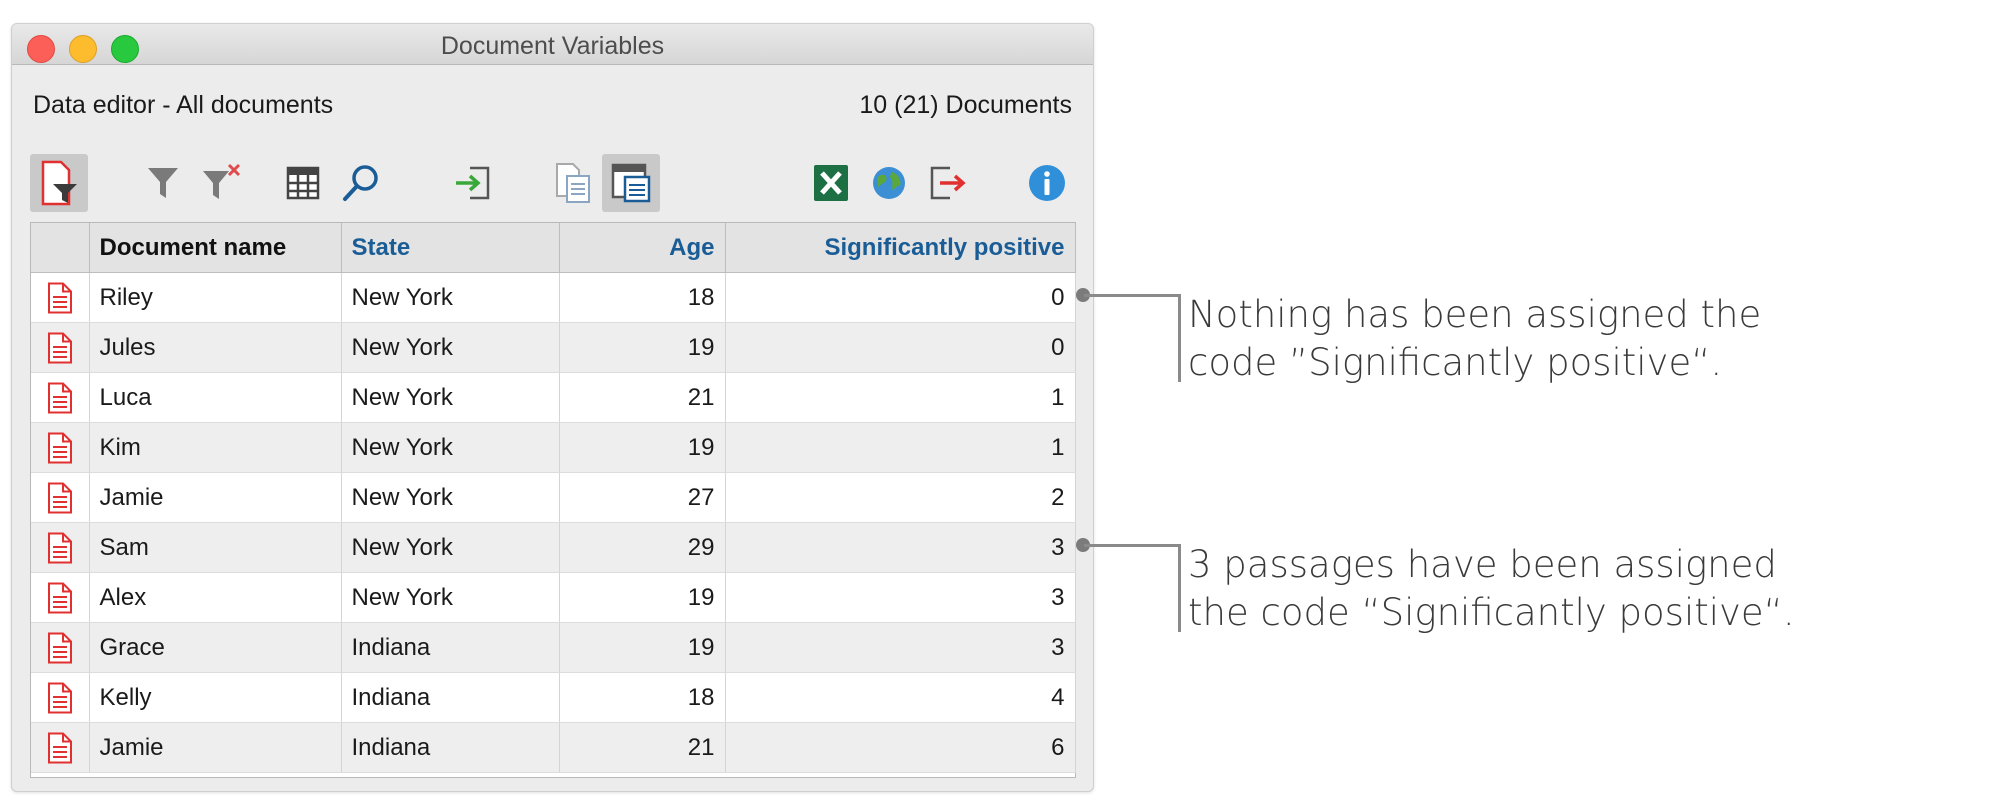 Image resolution: width=2000 pixels, height=803 pixels. I want to click on document-view-button, so click(631, 183).